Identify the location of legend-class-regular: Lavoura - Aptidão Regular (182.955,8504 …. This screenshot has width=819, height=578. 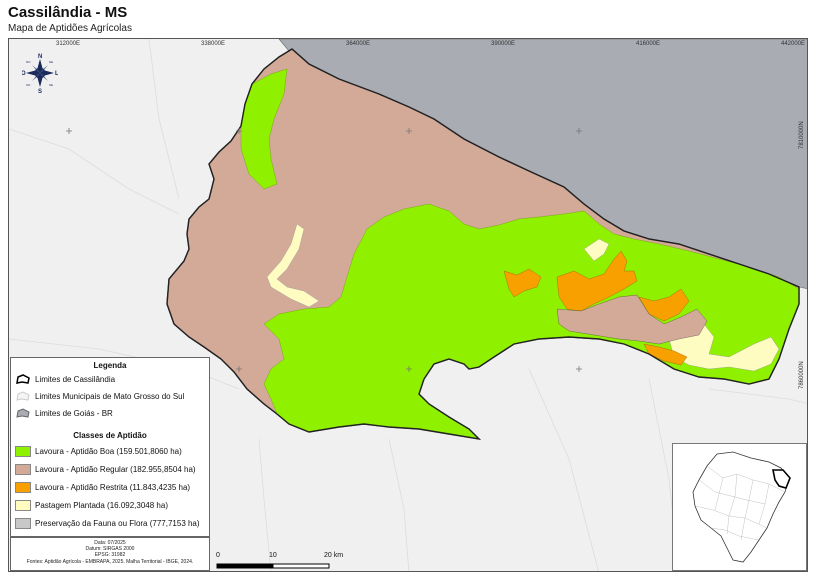
(105, 469).